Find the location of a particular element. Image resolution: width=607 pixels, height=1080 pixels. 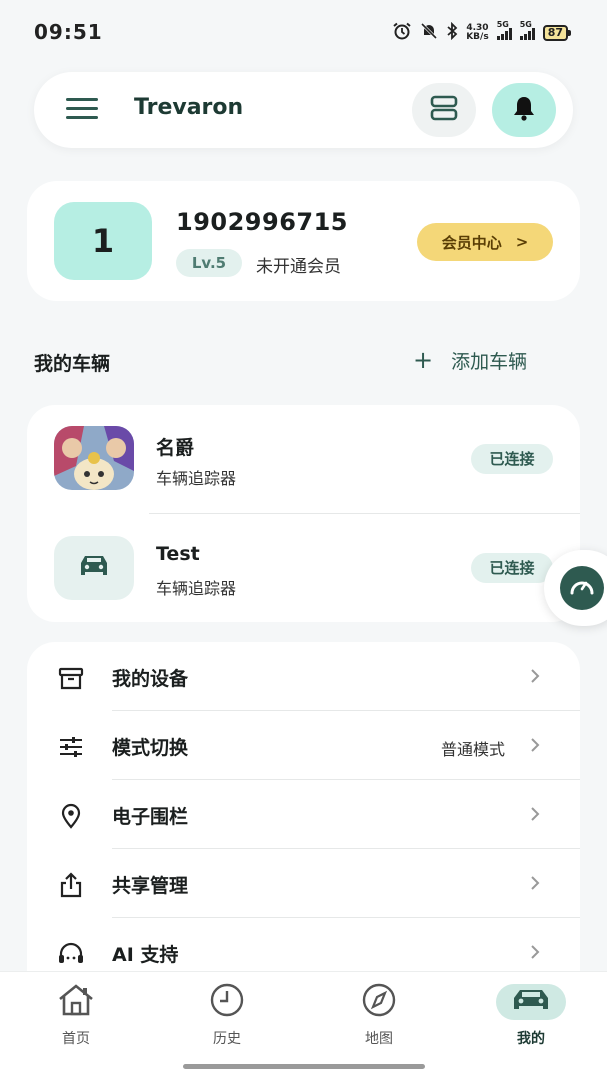

bluetooth-icon is located at coordinates (452, 32).